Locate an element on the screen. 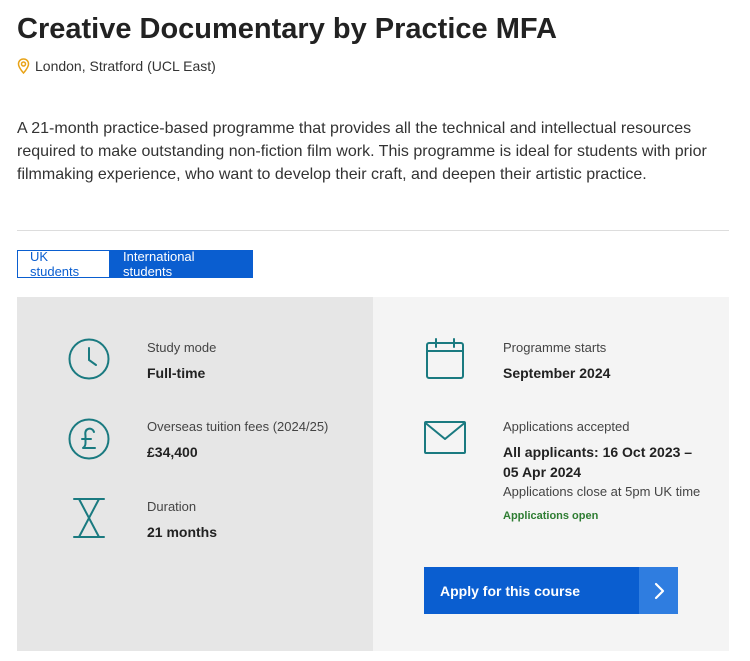  page-title: Creative Documentary by Practice MFA is located at coordinates (287, 29).